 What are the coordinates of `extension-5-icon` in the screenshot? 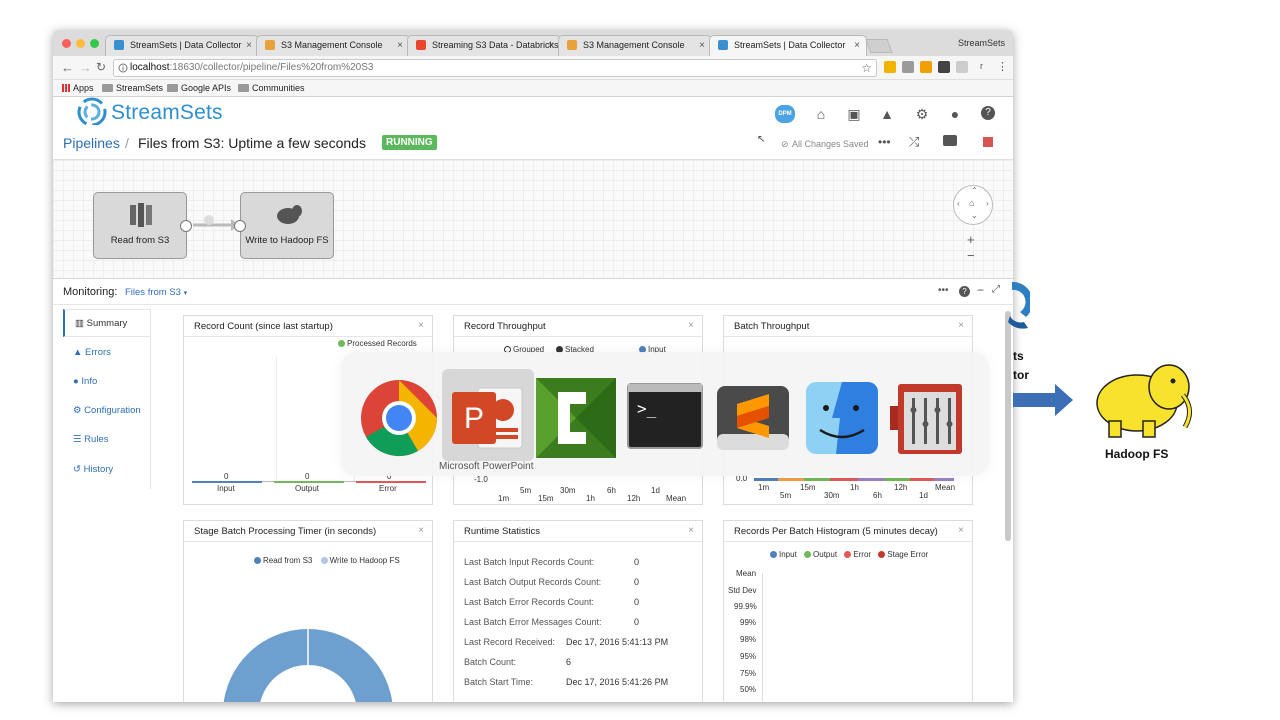 It's located at (962, 67).